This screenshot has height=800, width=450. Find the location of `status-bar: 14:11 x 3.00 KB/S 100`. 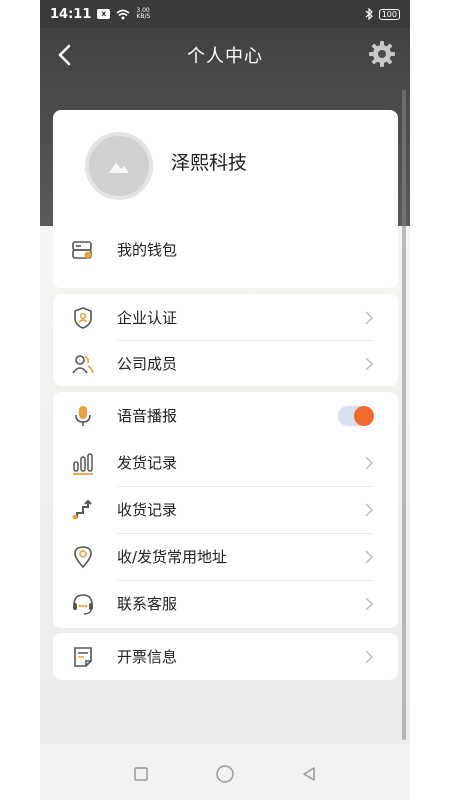

status-bar: 14:11 x 3.00 KB/S 100 is located at coordinates (225, 14).